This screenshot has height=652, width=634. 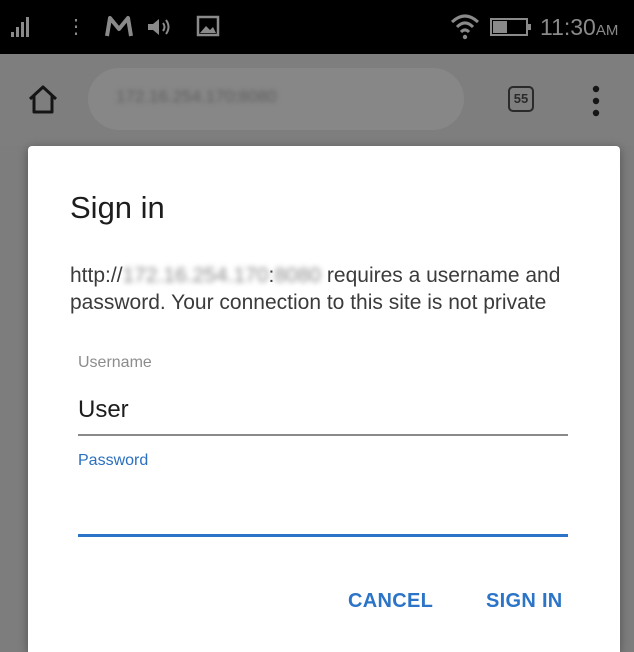 I want to click on status-dots: ⋮, so click(x=76, y=27).